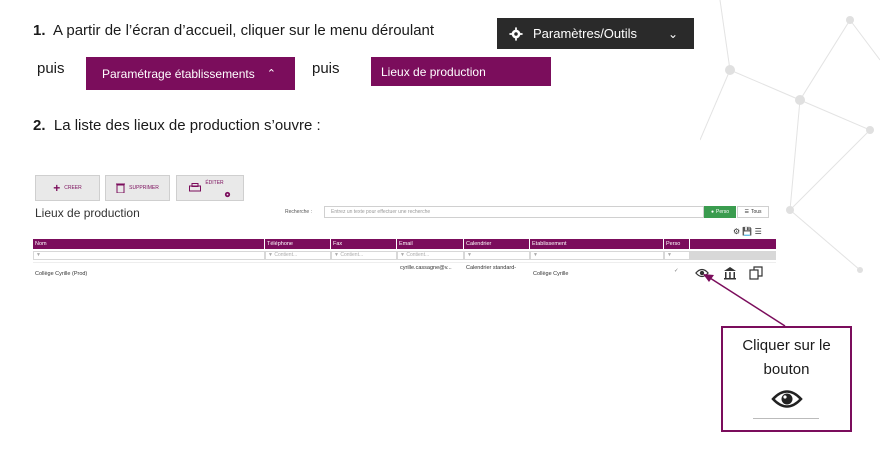  What do you see at coordinates (326, 68) in the screenshot?
I see `puis-text-2: puis` at bounding box center [326, 68].